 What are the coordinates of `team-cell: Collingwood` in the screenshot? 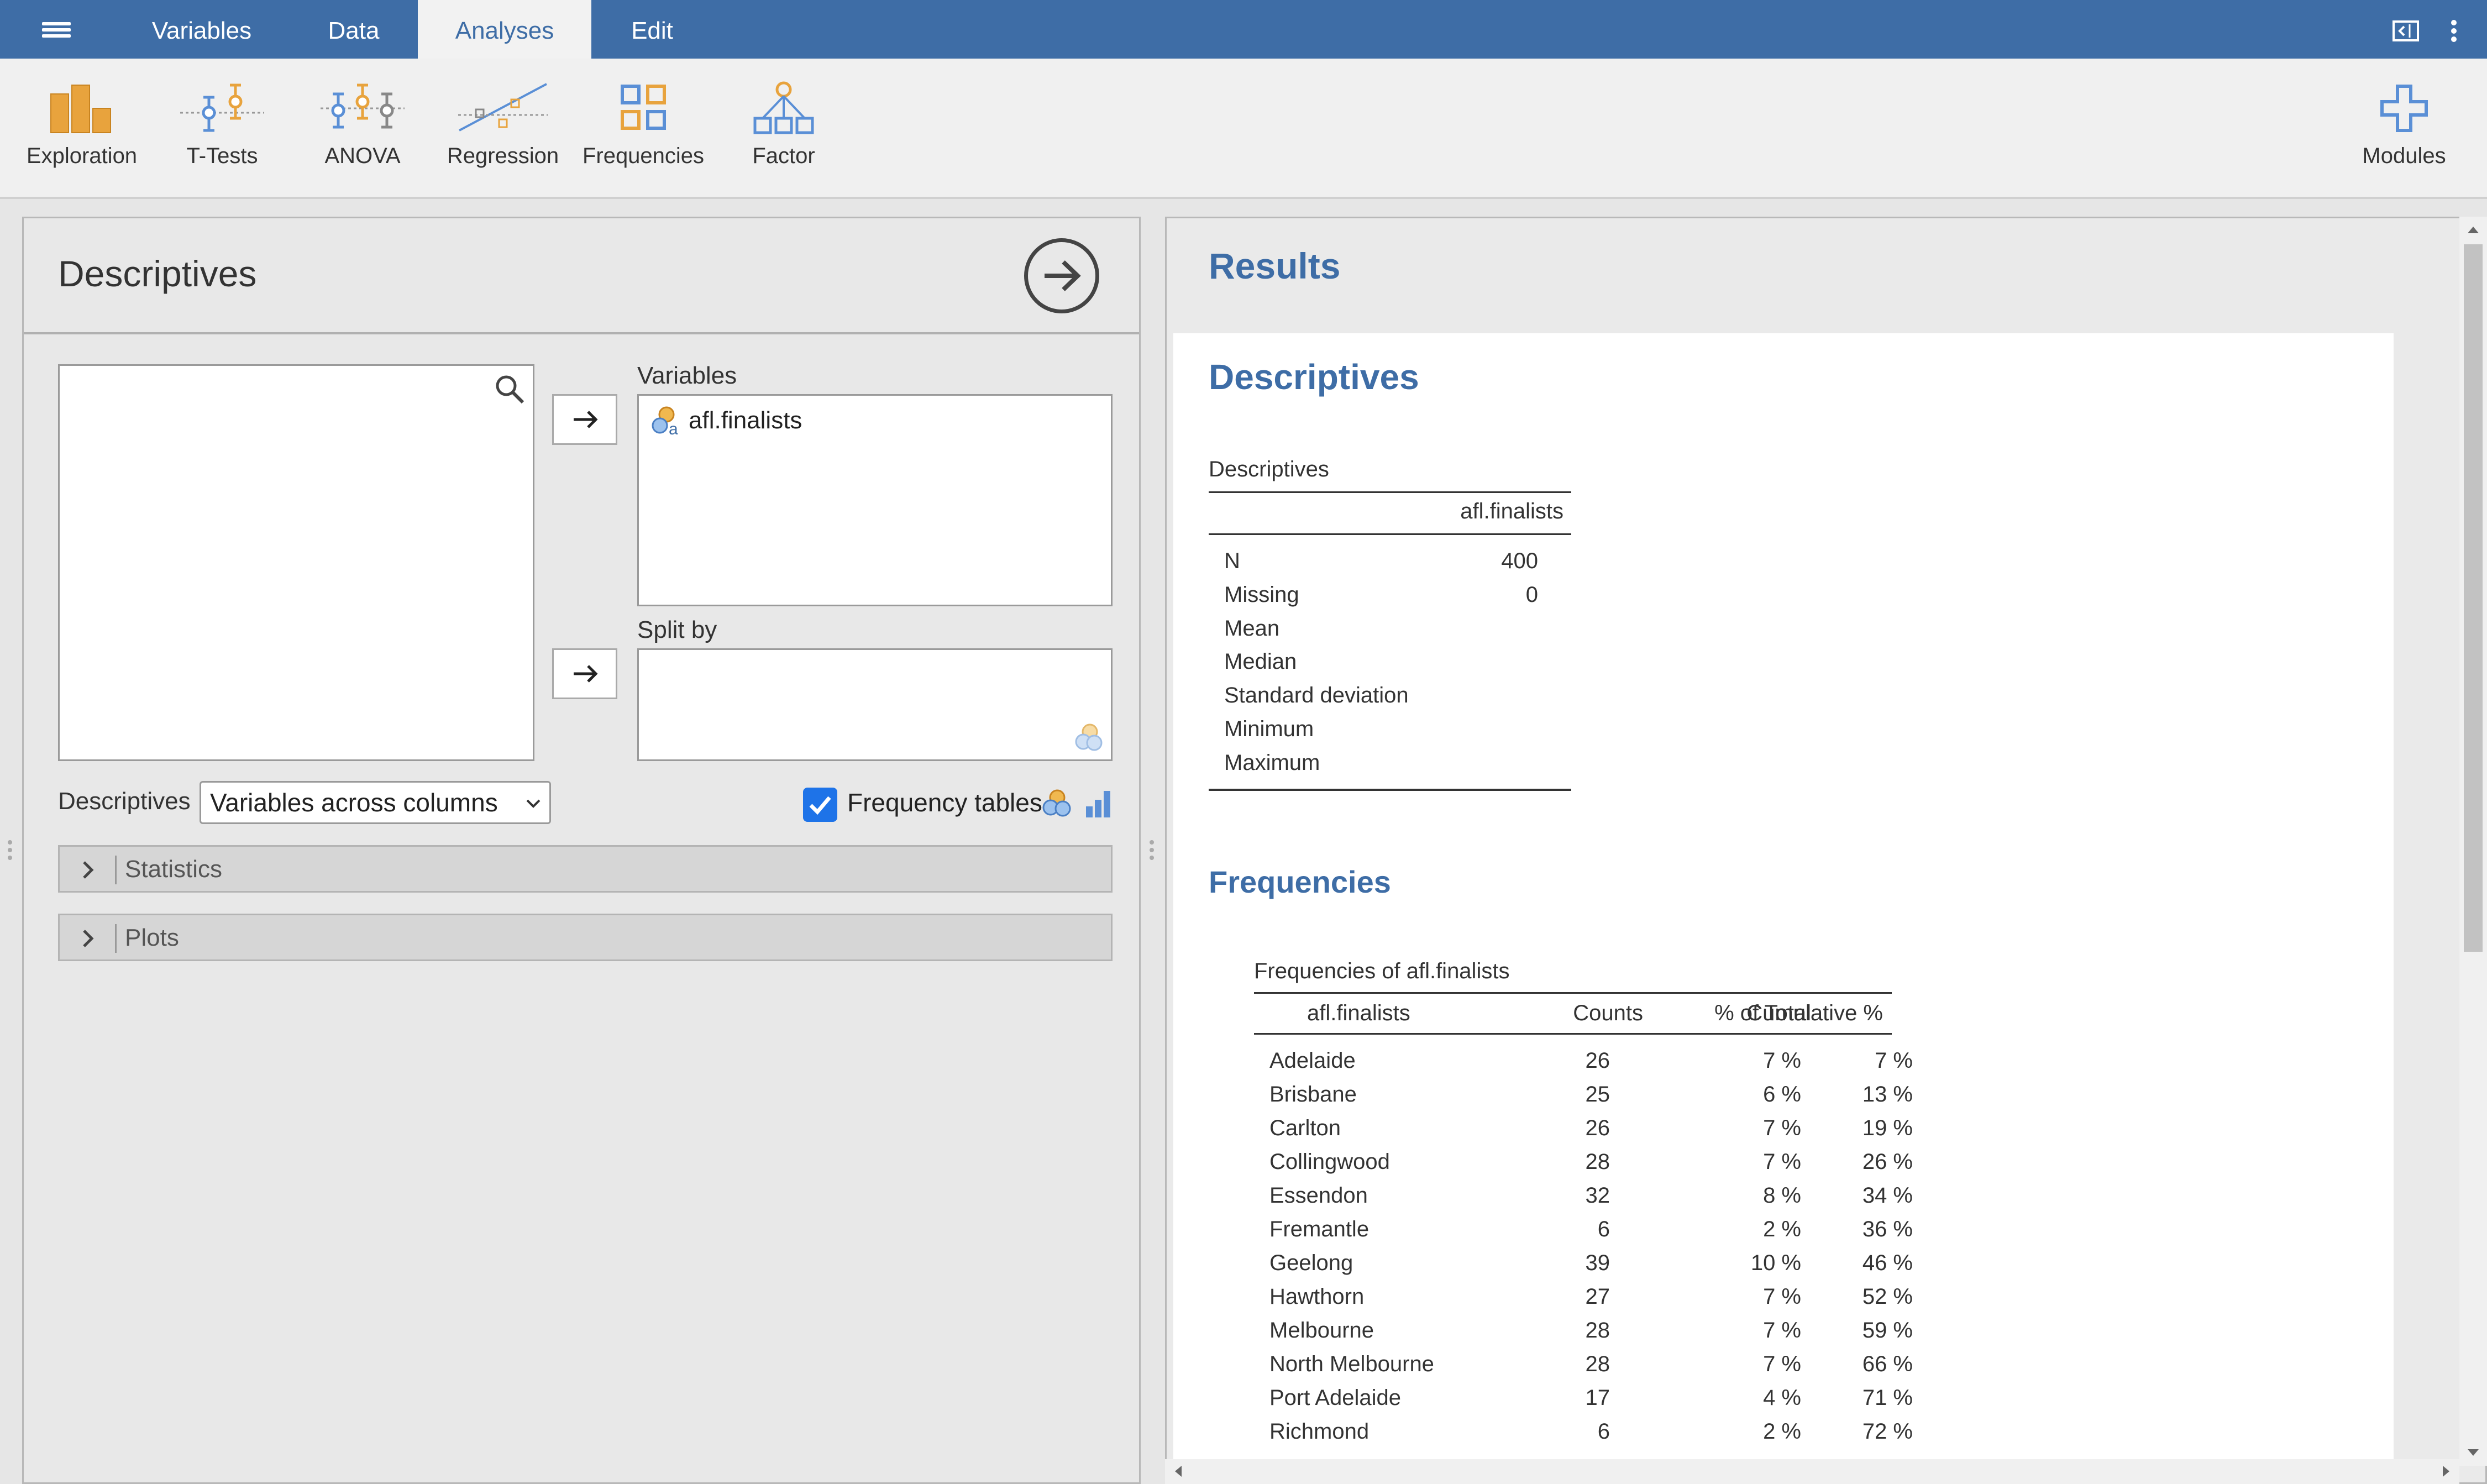 It's located at (1329, 1162).